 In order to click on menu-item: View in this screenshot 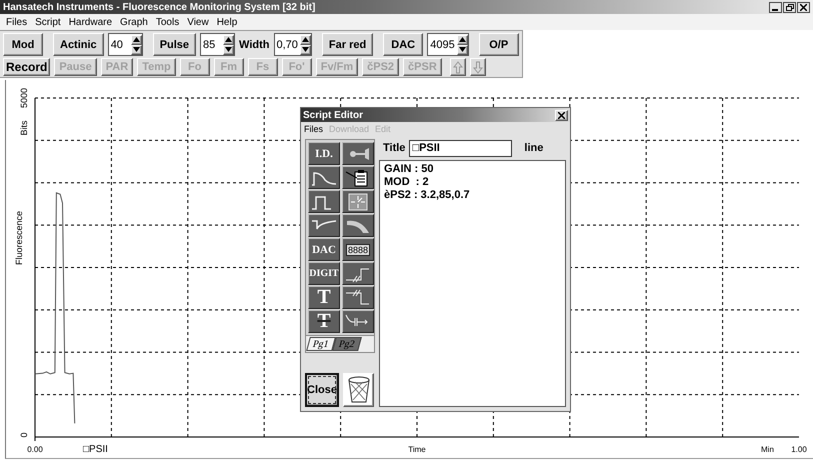, I will do `click(198, 22)`.